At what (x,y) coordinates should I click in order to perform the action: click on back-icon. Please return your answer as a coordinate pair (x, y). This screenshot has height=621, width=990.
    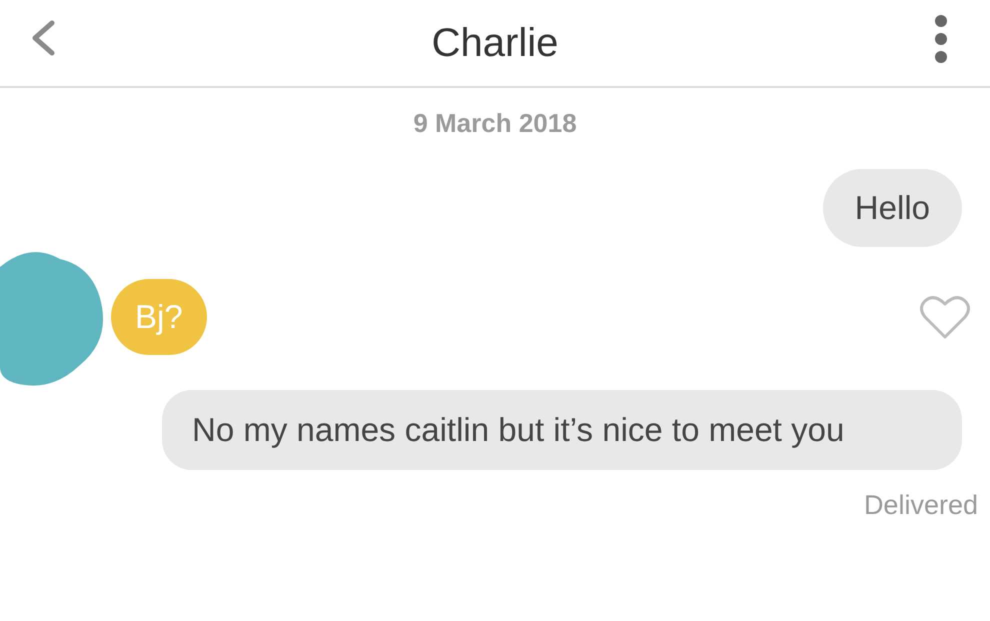
    Looking at the image, I should click on (43, 38).